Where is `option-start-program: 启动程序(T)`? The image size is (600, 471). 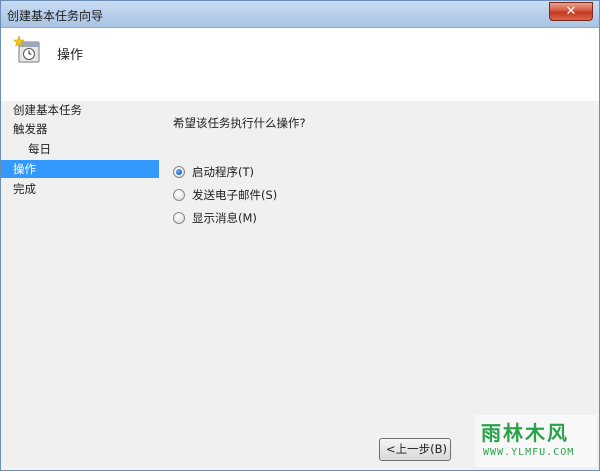
option-start-program: 启动程序(T) is located at coordinates (213, 172).